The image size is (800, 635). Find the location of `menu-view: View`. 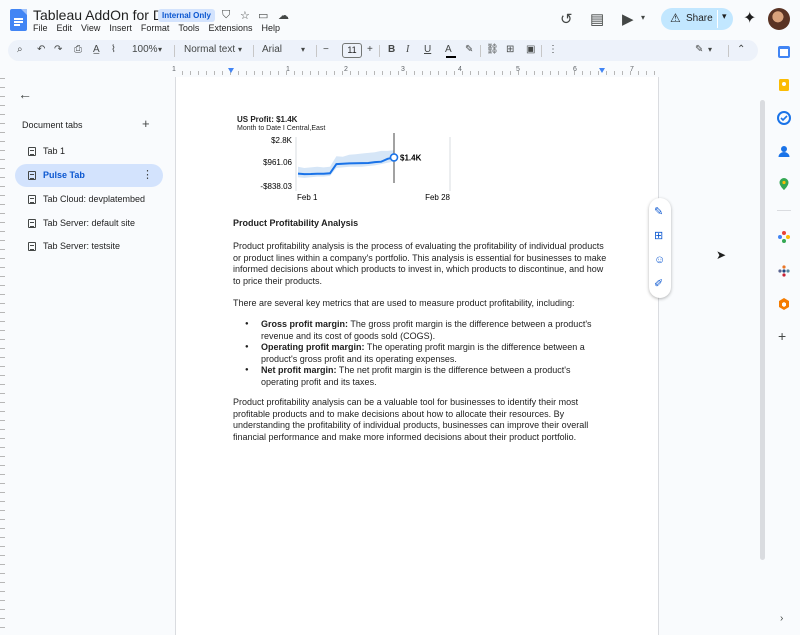

menu-view: View is located at coordinates (90, 28).